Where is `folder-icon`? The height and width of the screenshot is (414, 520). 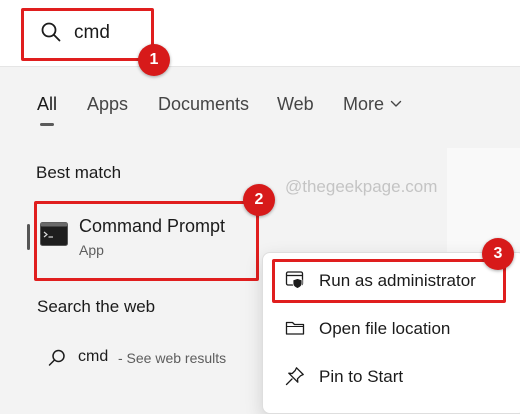 folder-icon is located at coordinates (295, 328).